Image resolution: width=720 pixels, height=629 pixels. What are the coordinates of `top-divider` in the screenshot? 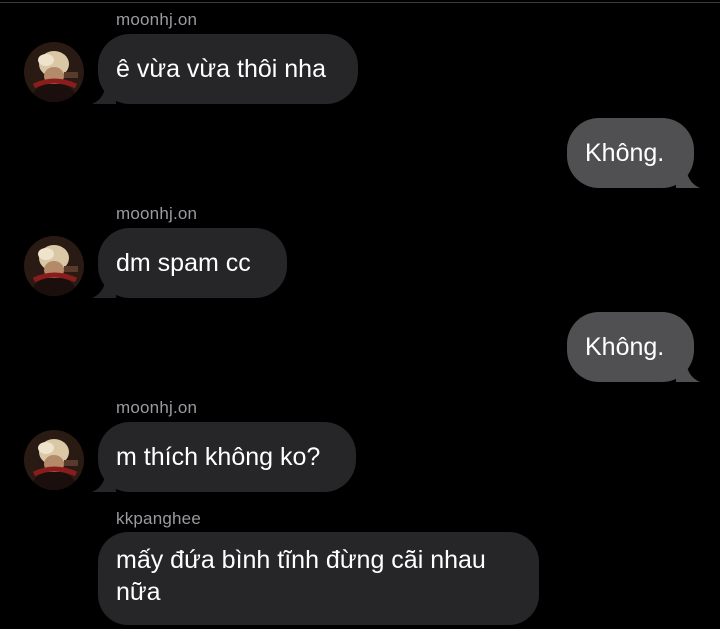 It's located at (360, 2).